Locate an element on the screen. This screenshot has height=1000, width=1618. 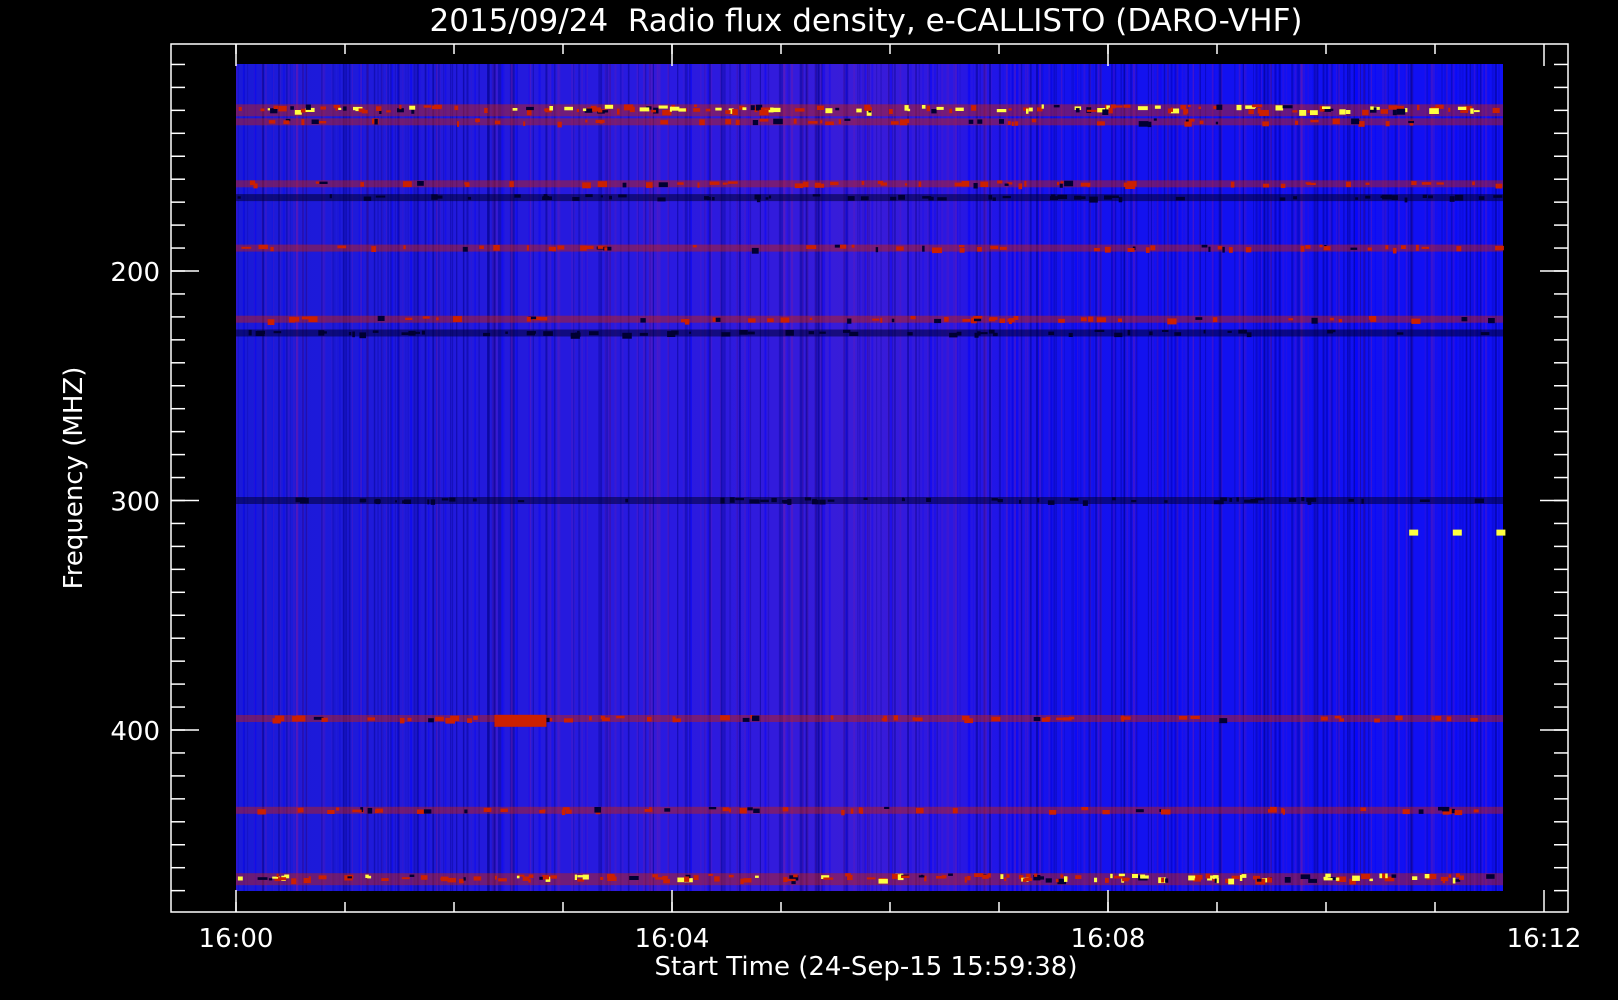
x-tick-label: 16:00 is located at coordinates (236, 939).